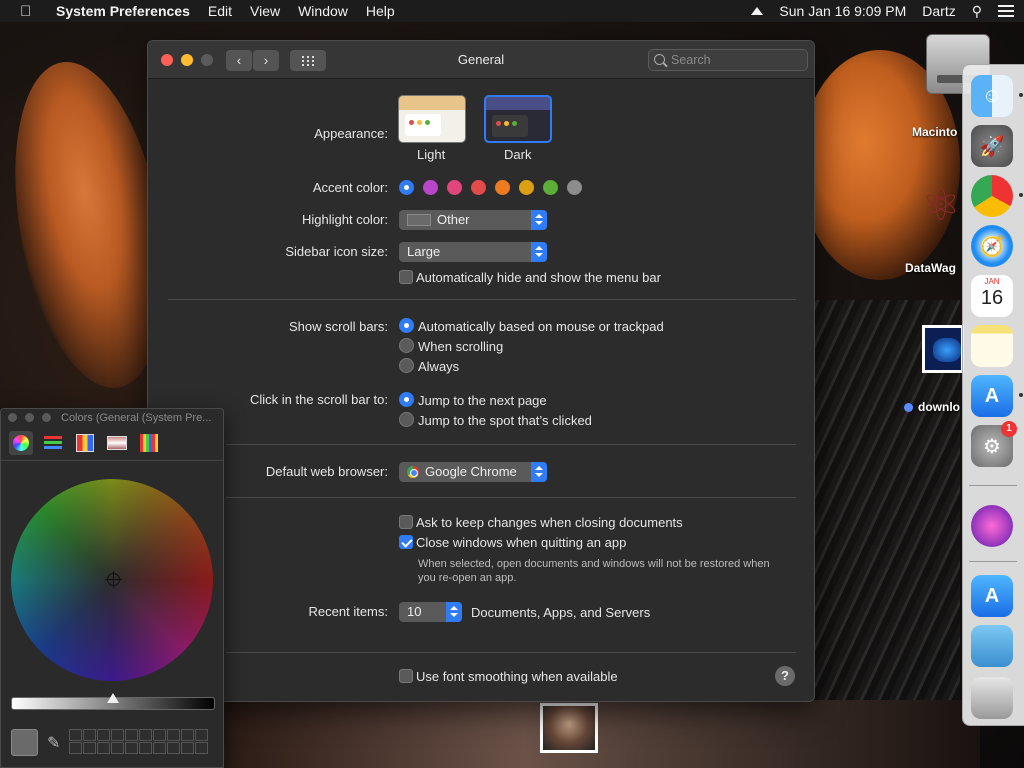 This screenshot has width=1024, height=768. What do you see at coordinates (505, 420) in the screenshot?
I see `jump-spot-label: Jump to the spot that’s clicked` at bounding box center [505, 420].